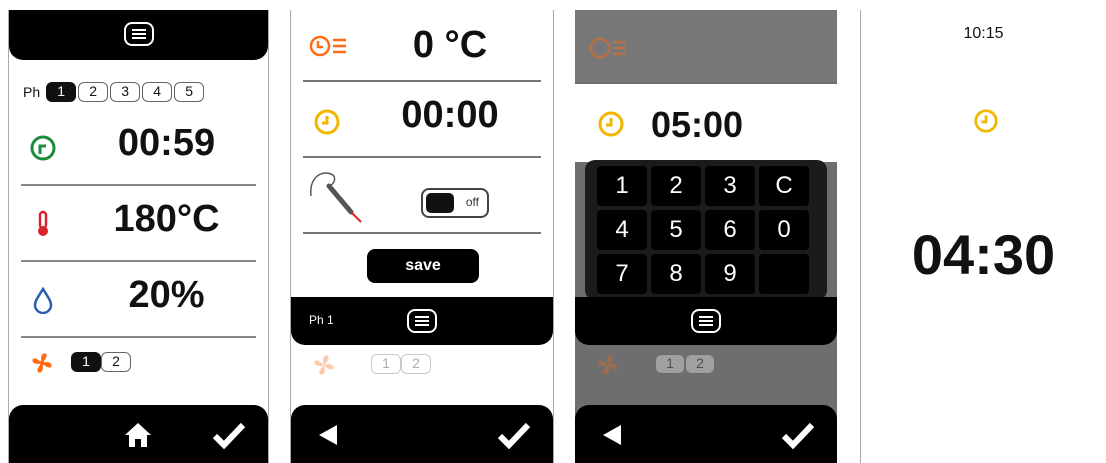 The width and height of the screenshot is (1106, 463). I want to click on numeric-keypad: 1 2 3 C 4 5 6 0 7 8 9, so click(706, 230).